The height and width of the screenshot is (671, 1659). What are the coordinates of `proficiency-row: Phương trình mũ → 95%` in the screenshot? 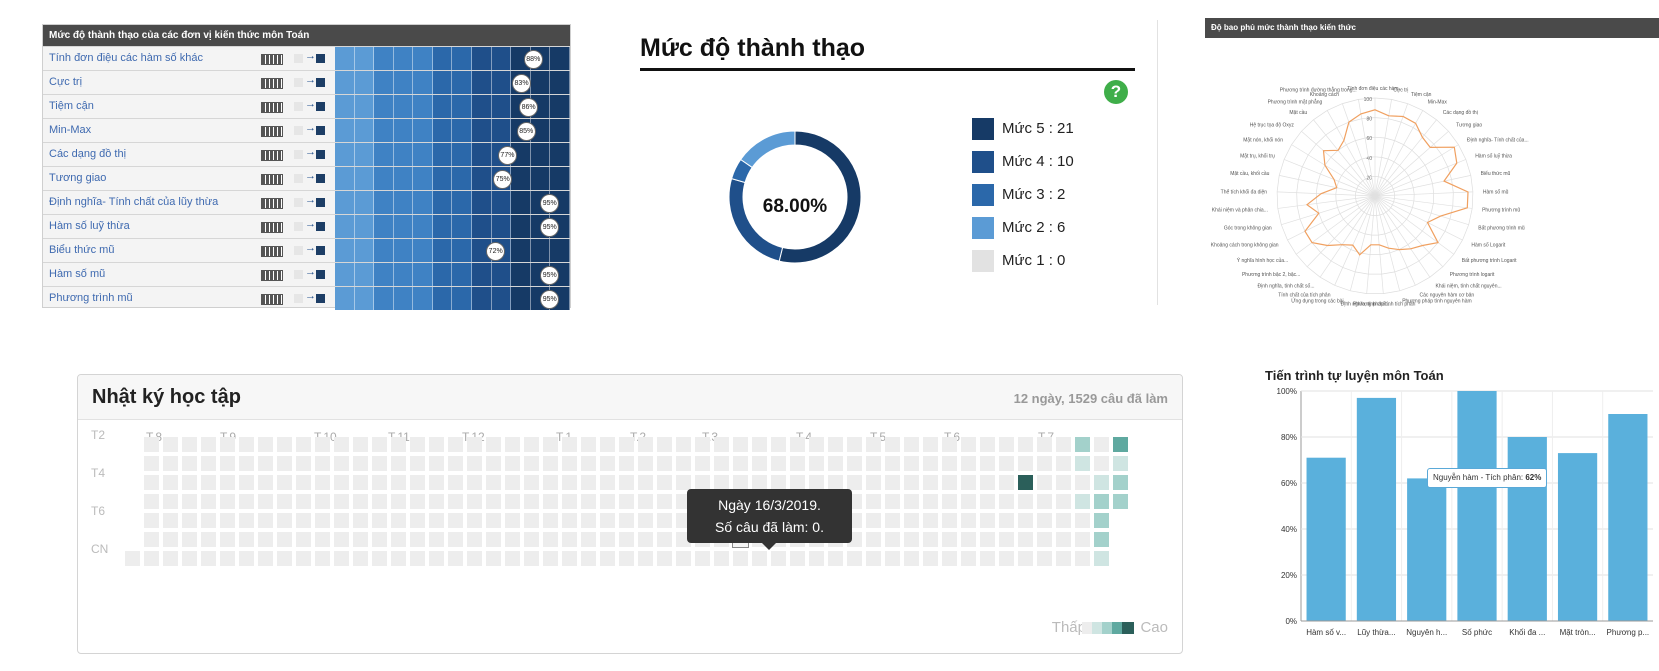 It's located at (306, 298).